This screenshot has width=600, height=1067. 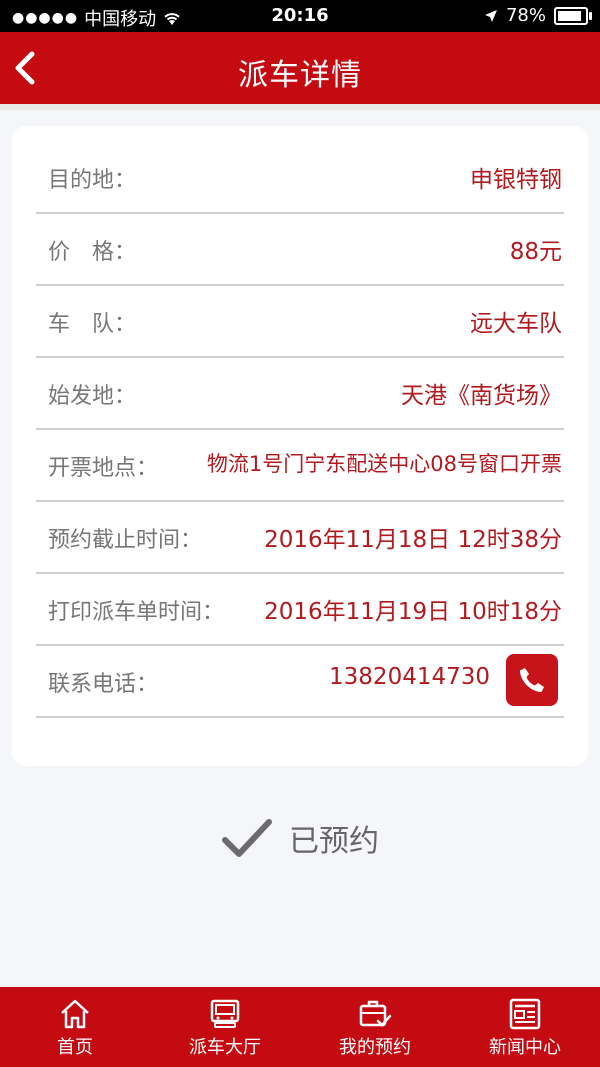 I want to click on phone-number: 13820414730, so click(x=409, y=677).